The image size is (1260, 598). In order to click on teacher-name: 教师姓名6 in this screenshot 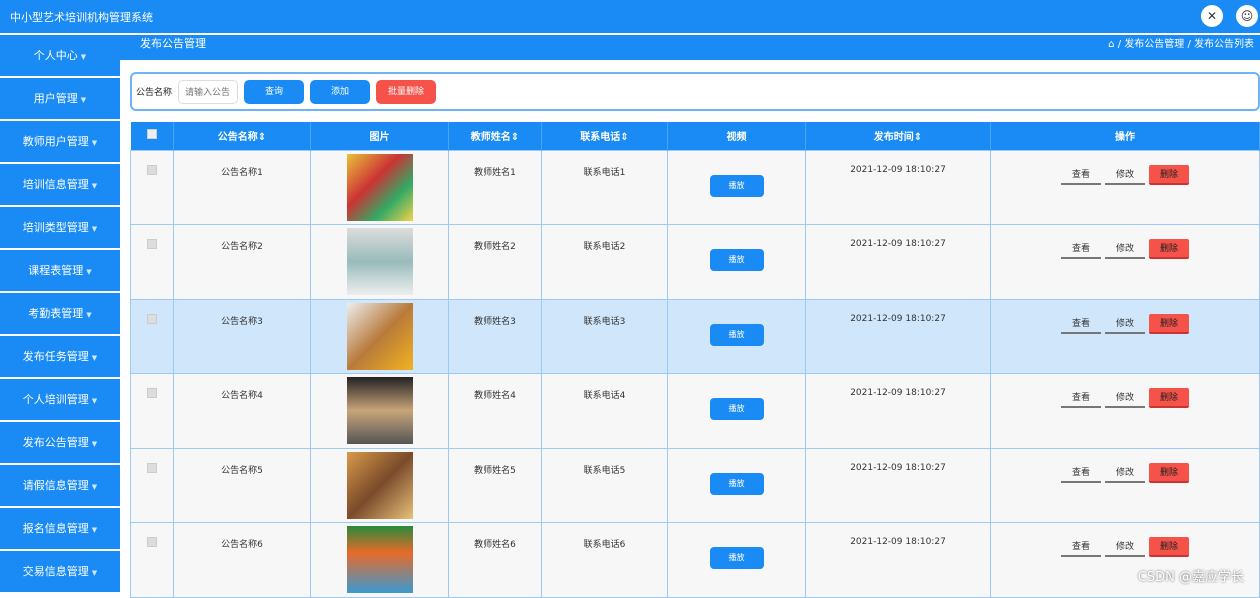, I will do `click(495, 560)`.